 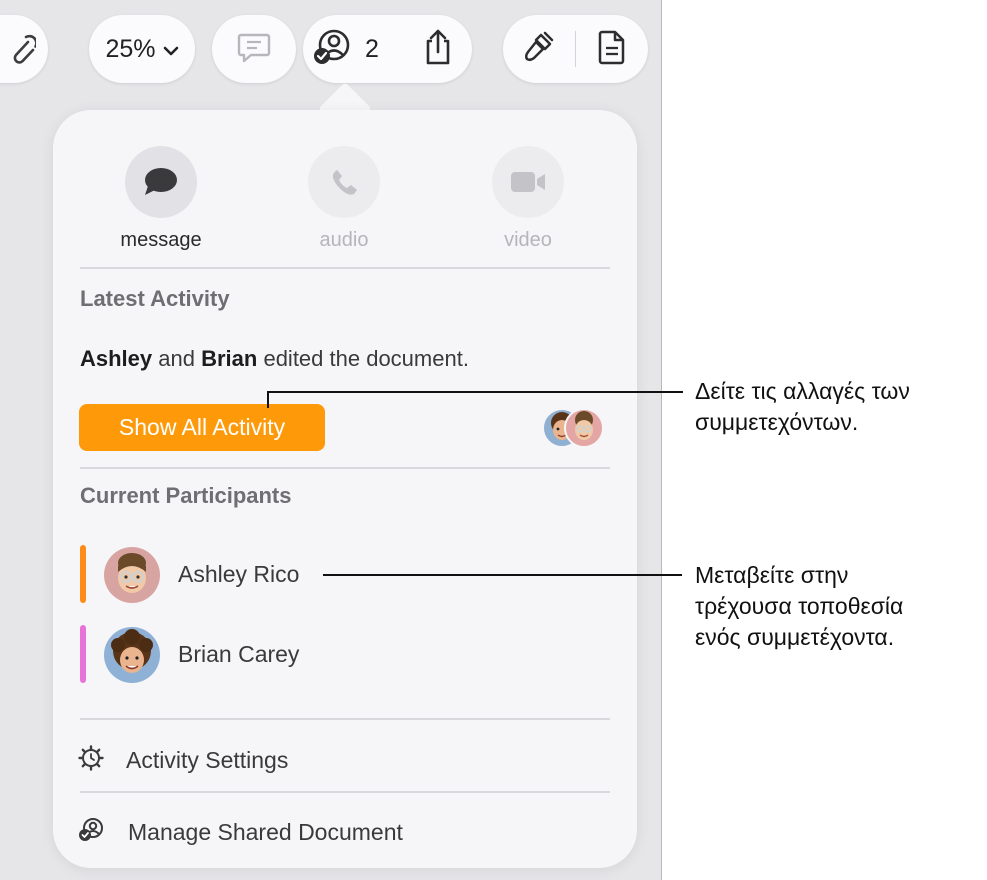 I want to click on video-camera-icon, so click(x=528, y=182).